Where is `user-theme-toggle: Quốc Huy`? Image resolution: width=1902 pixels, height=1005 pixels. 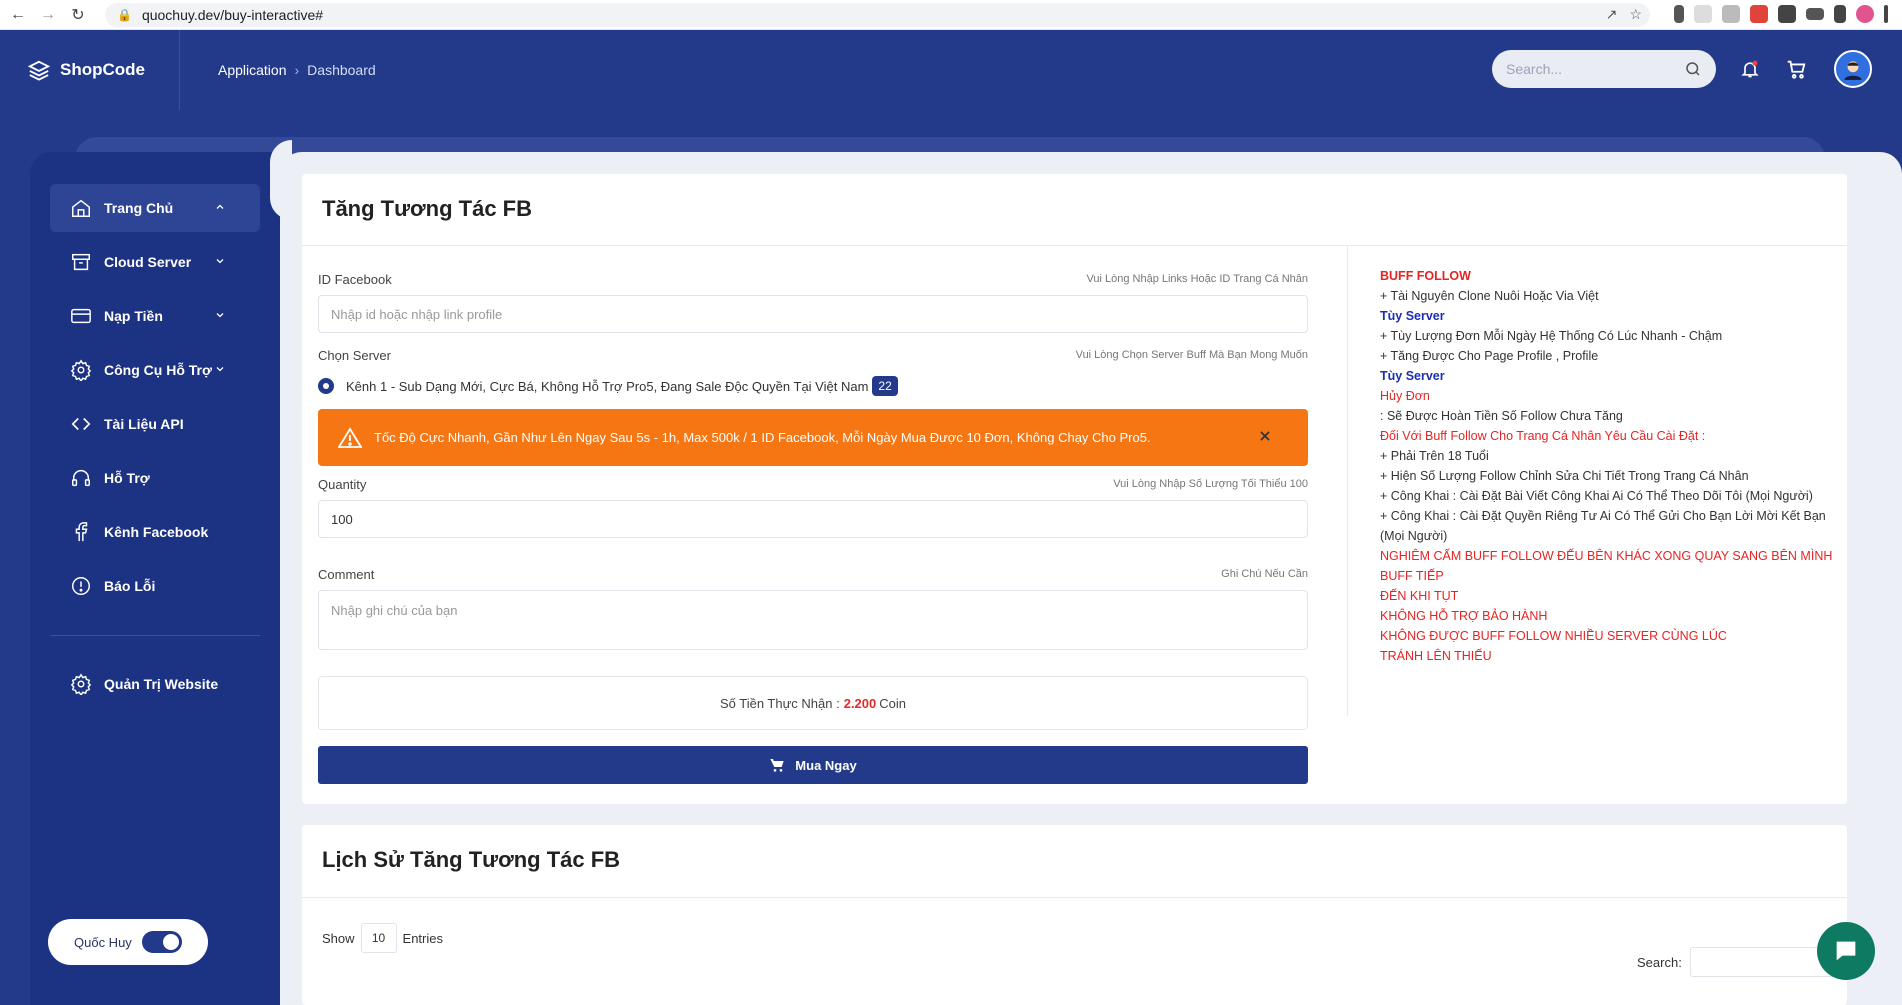 user-theme-toggle: Quốc Huy is located at coordinates (128, 942).